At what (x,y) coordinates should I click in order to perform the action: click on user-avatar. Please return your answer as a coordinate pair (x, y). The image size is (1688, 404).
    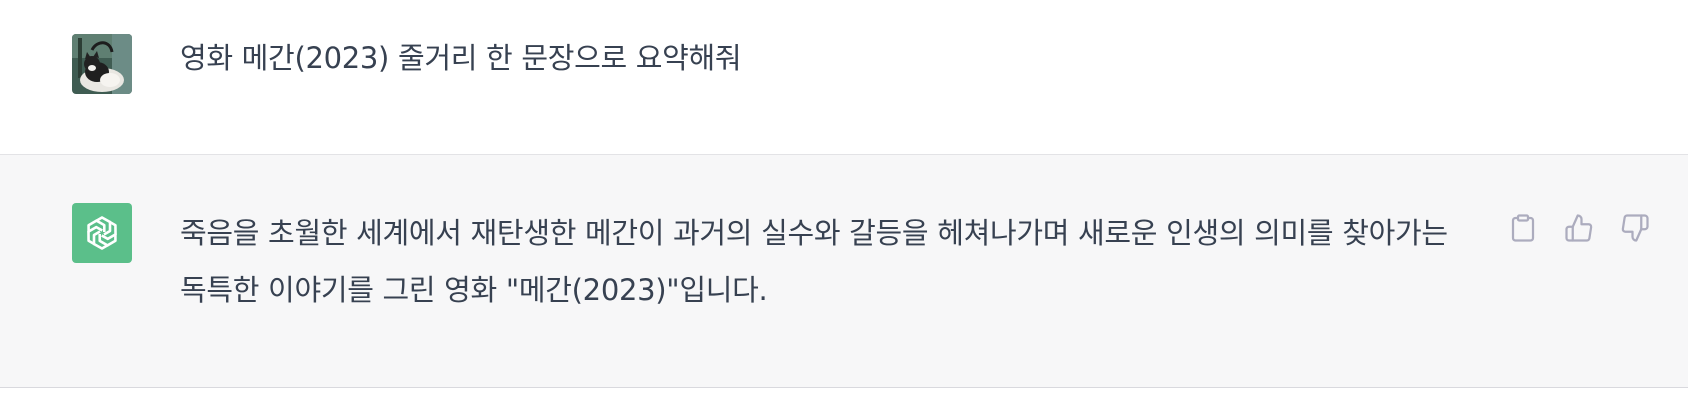
    Looking at the image, I should click on (102, 64).